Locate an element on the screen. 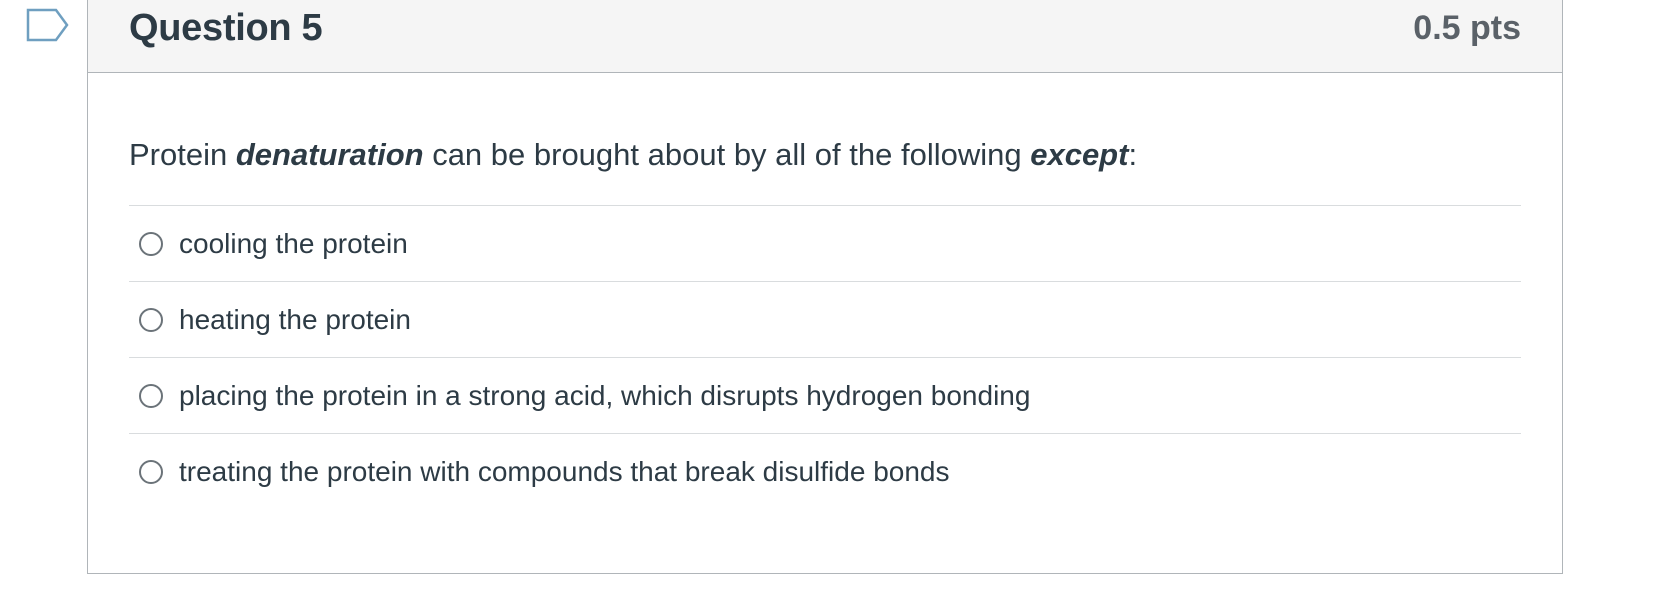 The width and height of the screenshot is (1674, 598). question-text-emphasis-denaturation: denaturation is located at coordinates (330, 154).